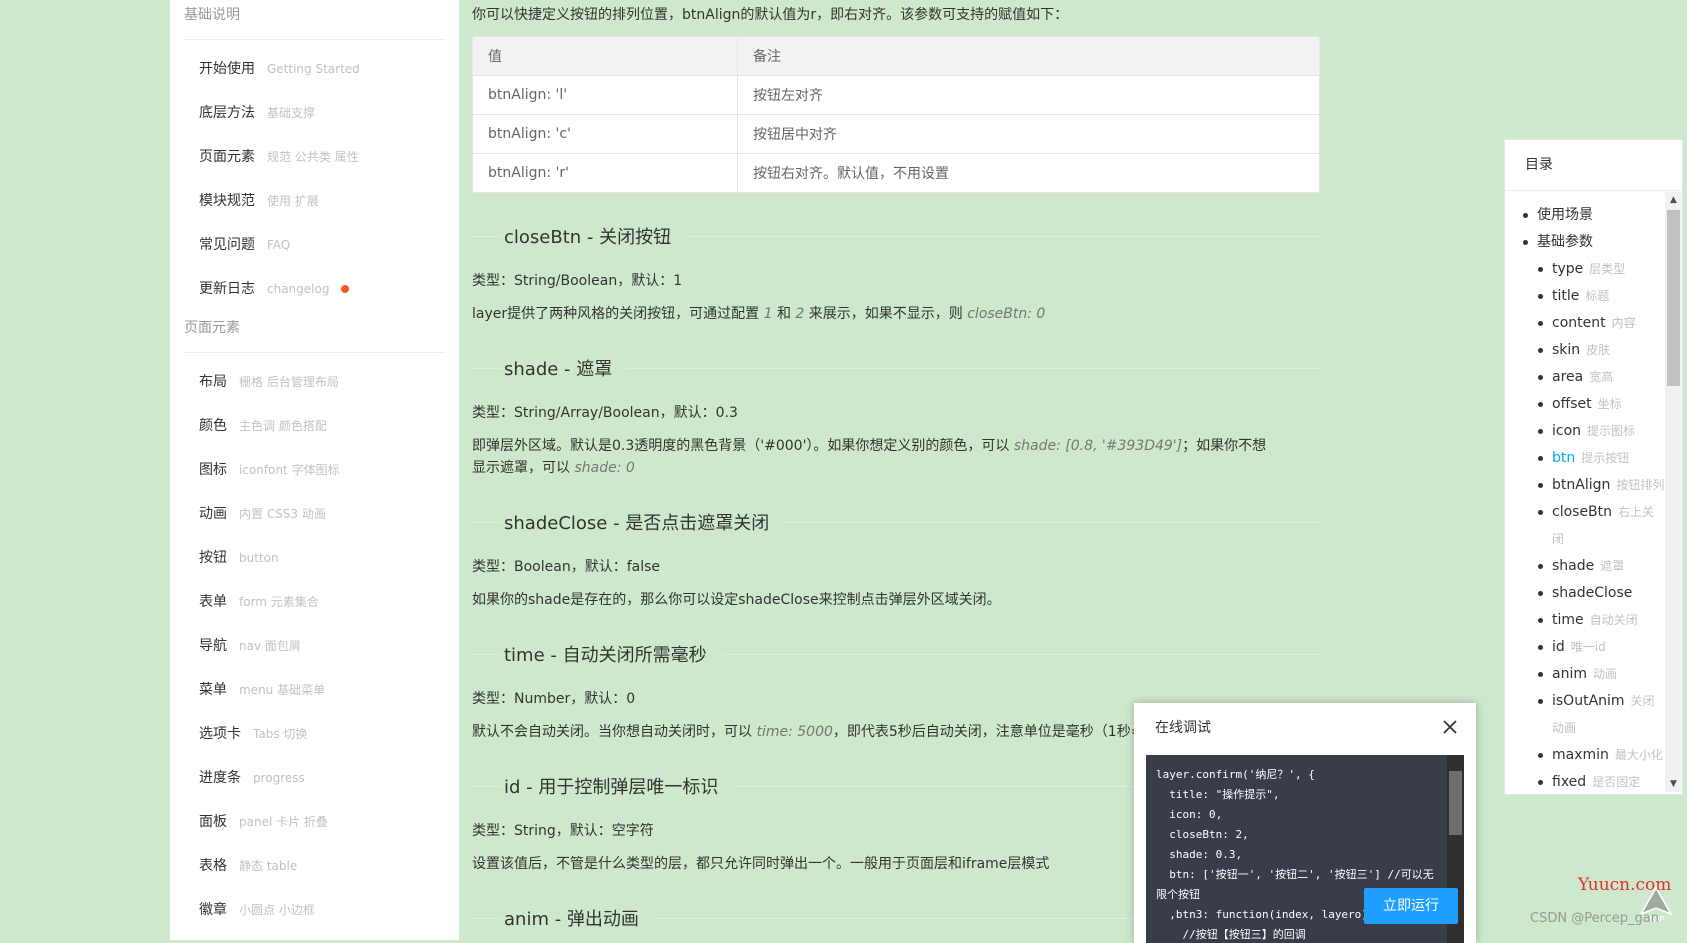 The height and width of the screenshot is (943, 1687). Describe the element at coordinates (314, 558) in the screenshot. I see `sidebar-item: 按钮 button` at that location.